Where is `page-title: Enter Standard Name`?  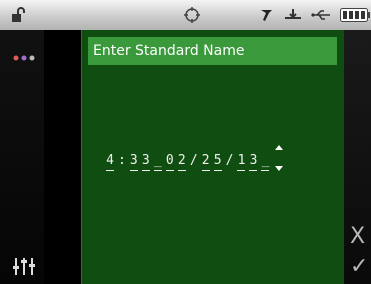 page-title: Enter Standard Name is located at coordinates (212, 51).